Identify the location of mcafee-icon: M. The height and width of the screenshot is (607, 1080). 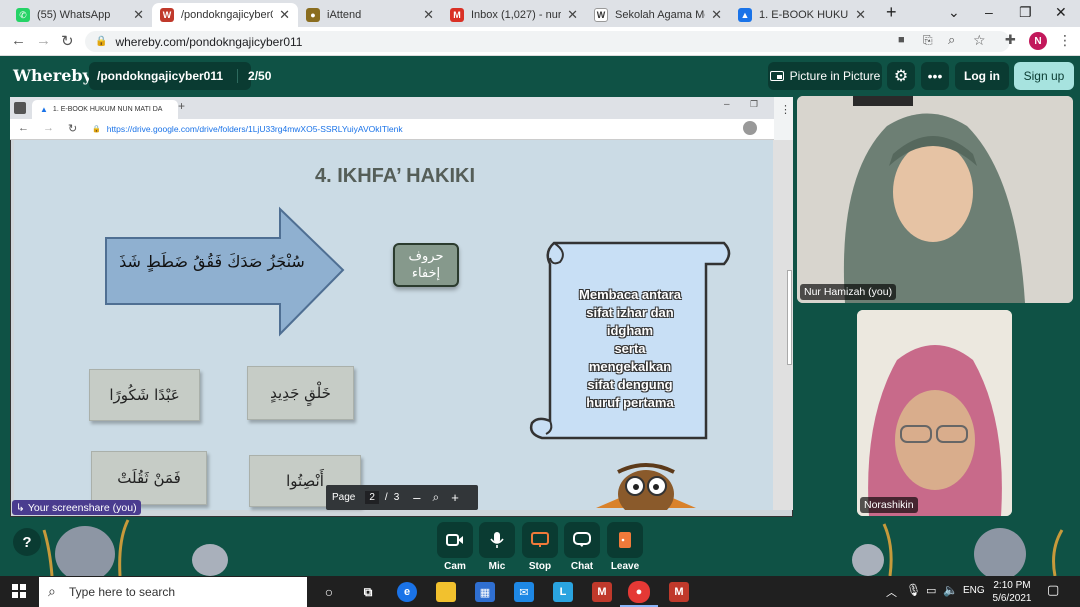
(602, 592).